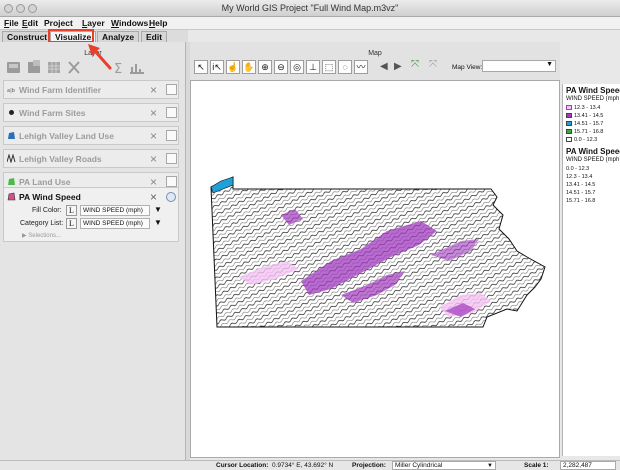  What do you see at coordinates (217, 67) in the screenshot?
I see `info-select-icon: i↖` at bounding box center [217, 67].